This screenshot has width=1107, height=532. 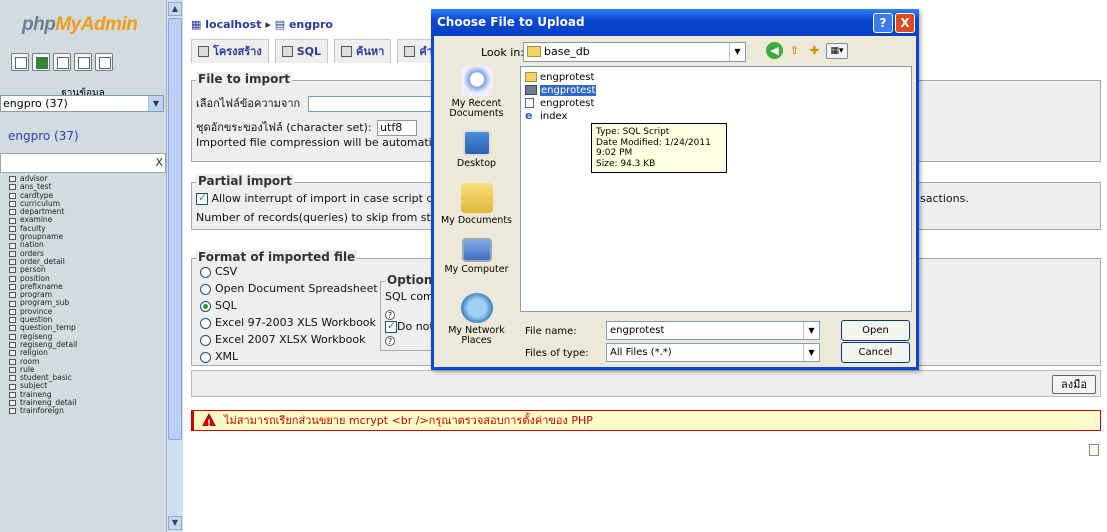 What do you see at coordinates (634, 52) in the screenshot?
I see `look-in-select: base_db ▼` at bounding box center [634, 52].